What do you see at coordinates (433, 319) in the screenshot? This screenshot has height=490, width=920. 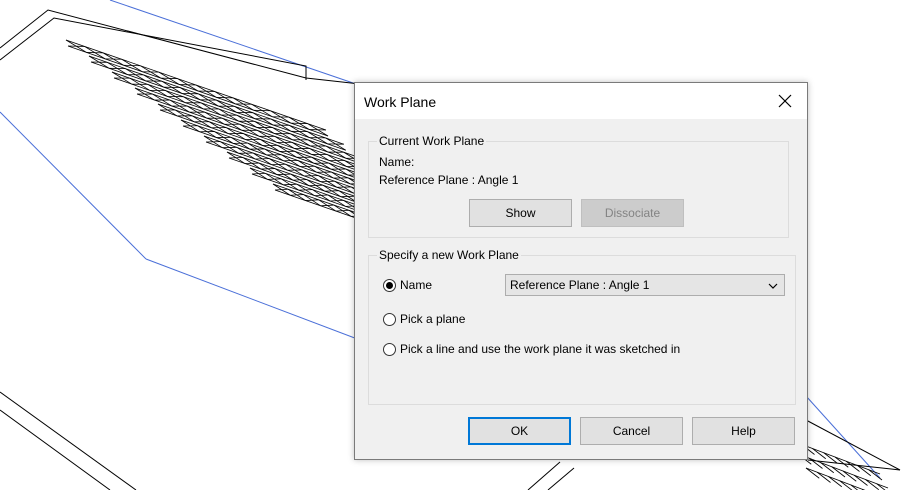 I see `radio-pick-plane-label: Pick a plane` at bounding box center [433, 319].